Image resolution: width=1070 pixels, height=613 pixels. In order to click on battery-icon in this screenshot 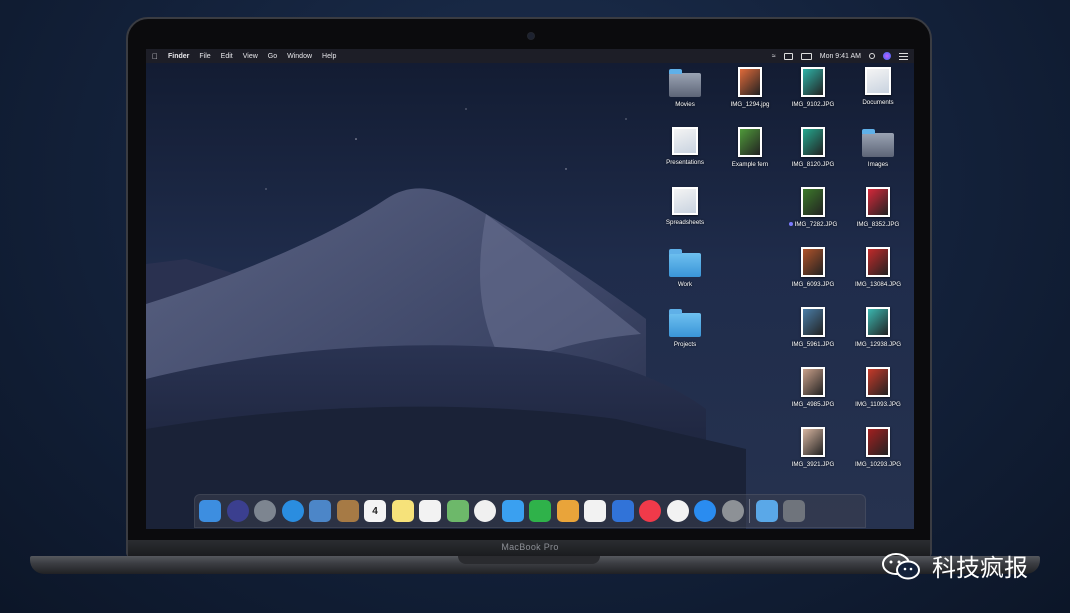, I will do `click(806, 56)`.